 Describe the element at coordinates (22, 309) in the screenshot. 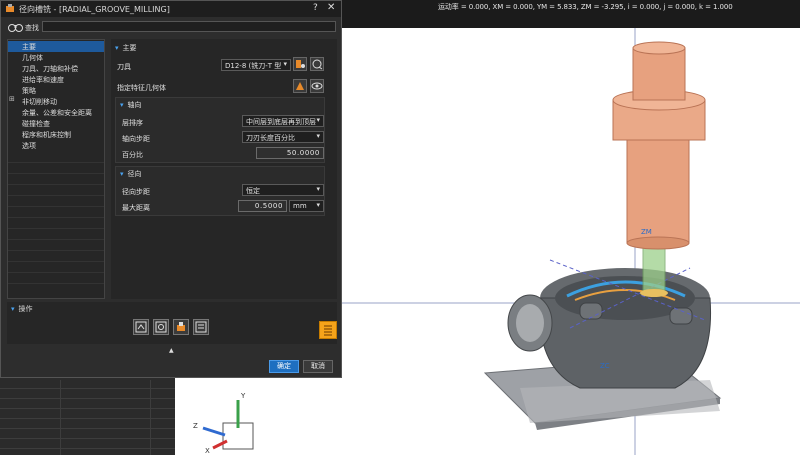

I see `operations-header: ▾ 操作` at that location.